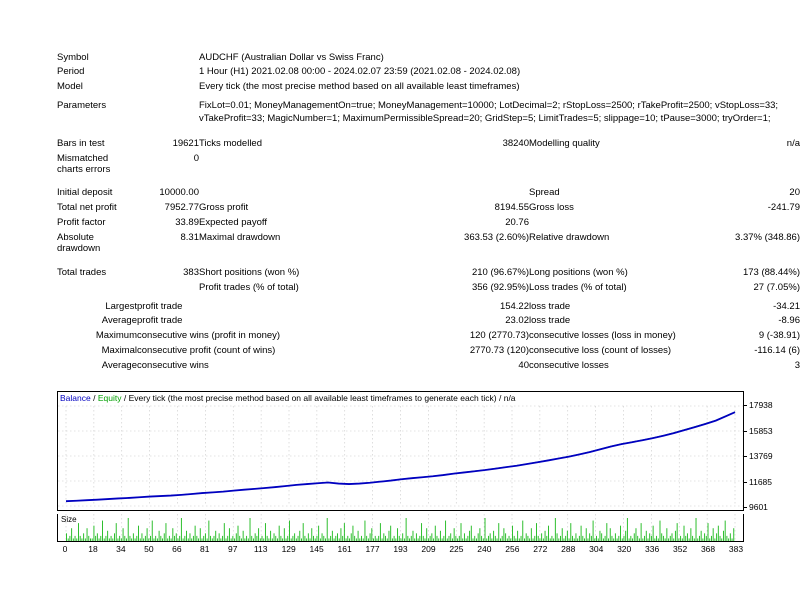  I want to click on loss-trades-label: Loss trades (% of total), so click(578, 287).